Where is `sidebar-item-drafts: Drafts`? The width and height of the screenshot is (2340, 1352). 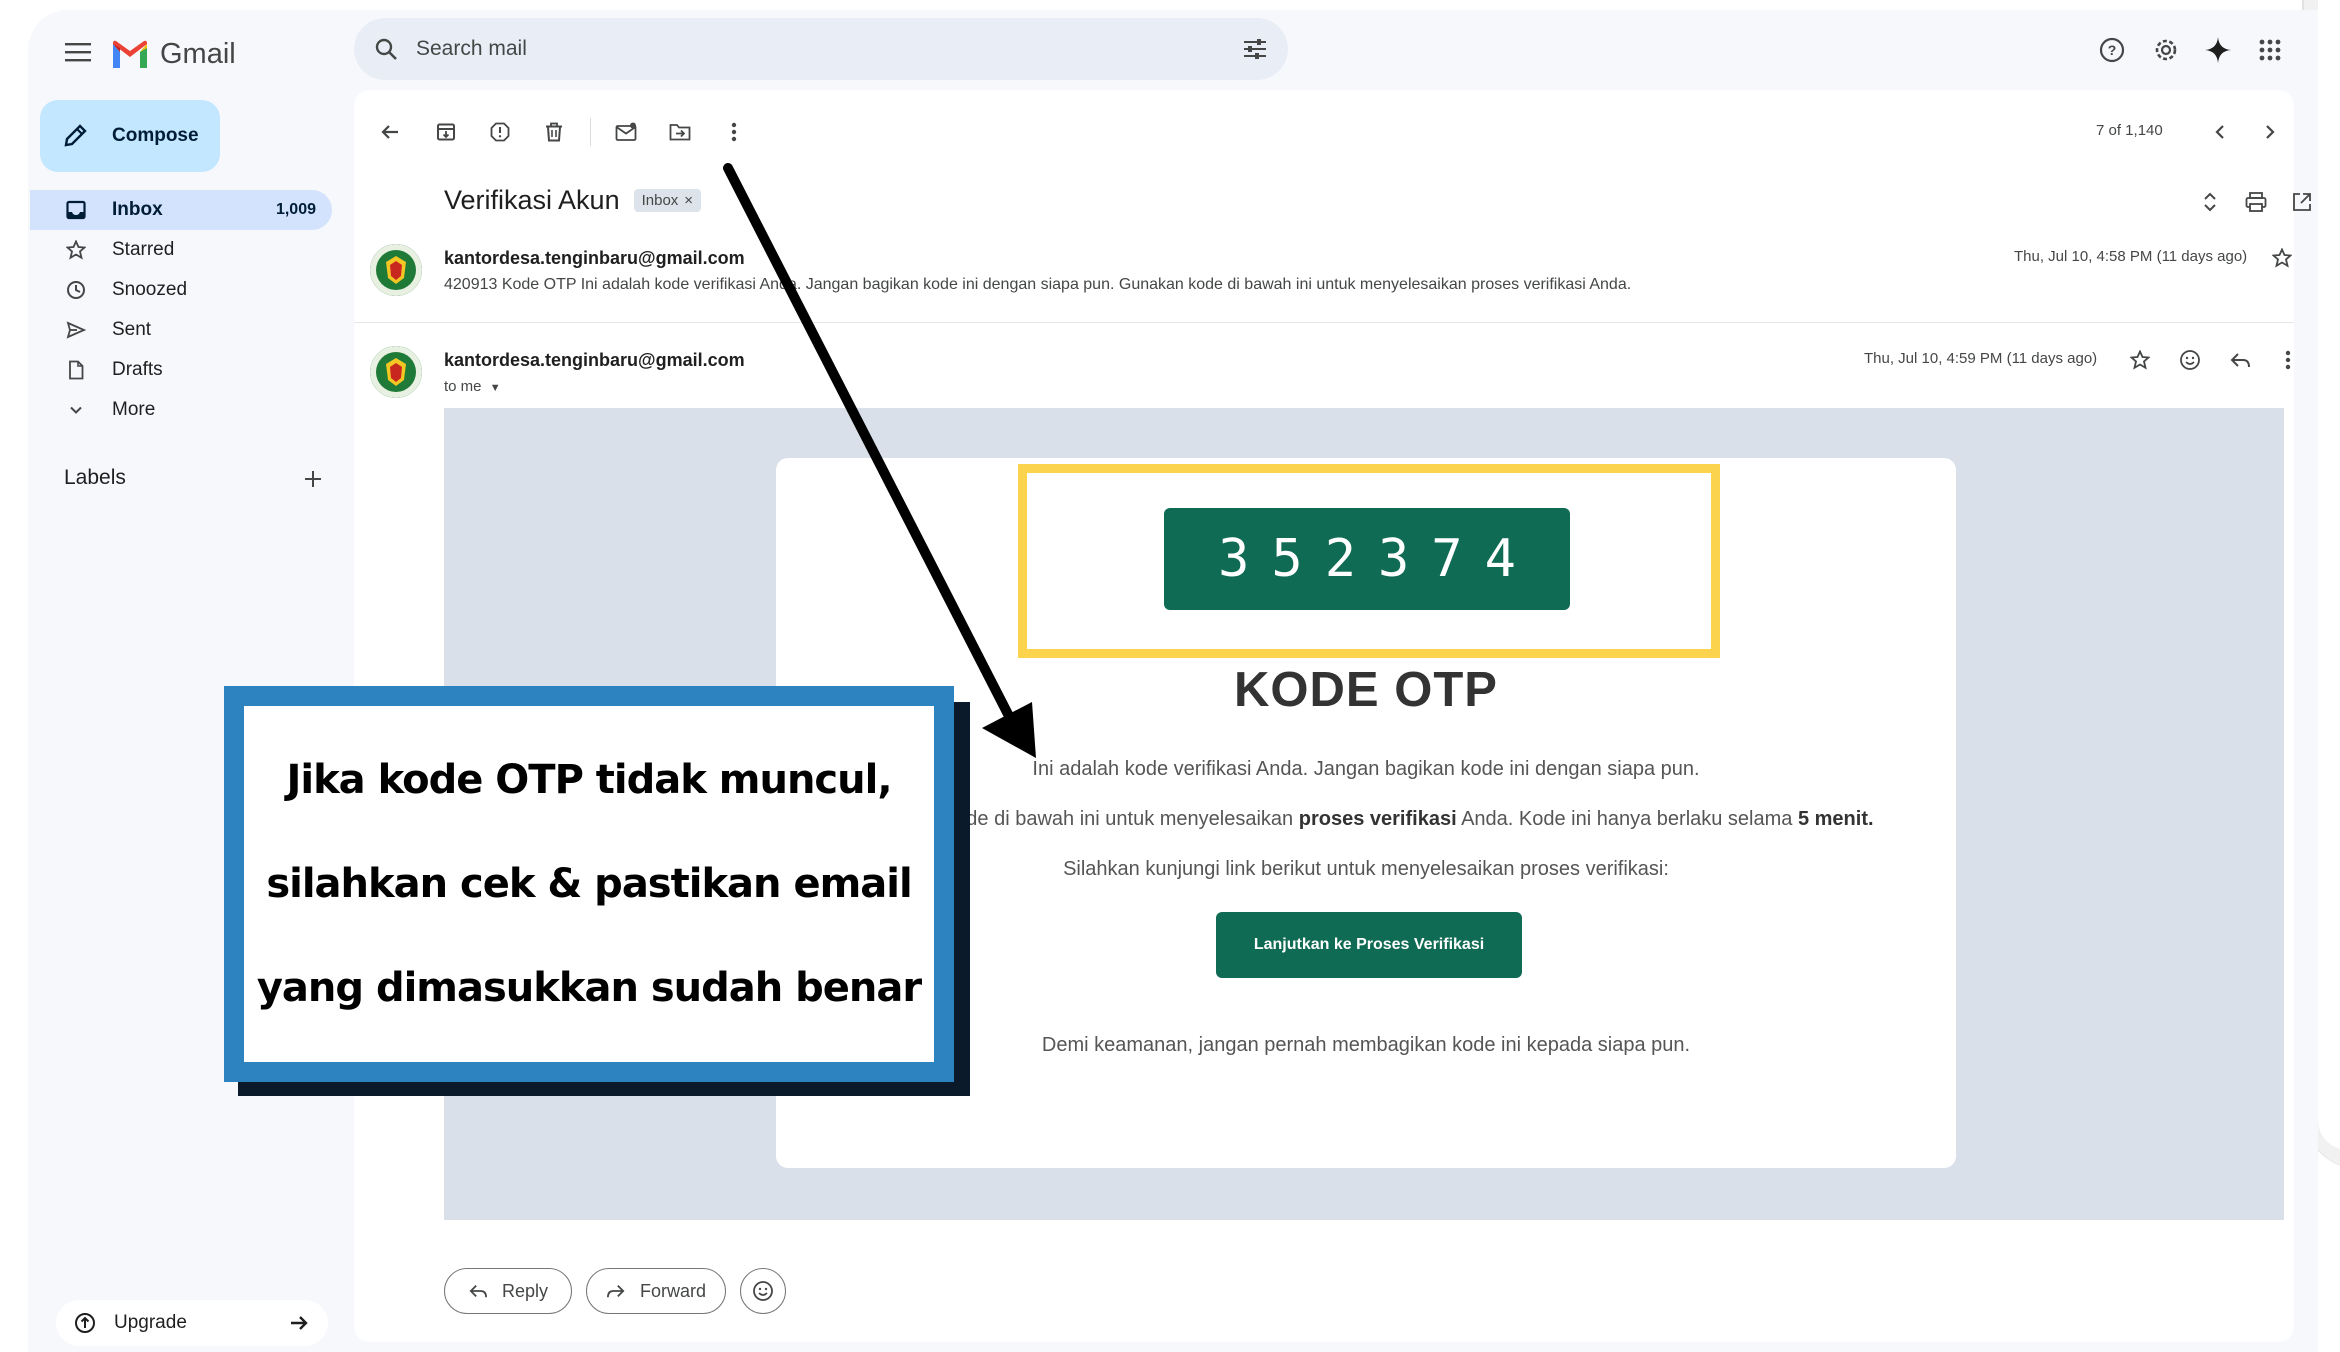
sidebar-item-drafts: Drafts is located at coordinates (181, 370).